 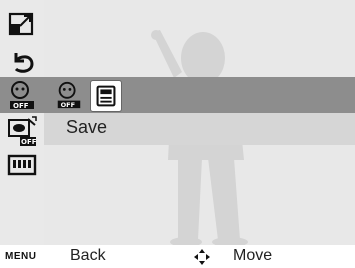 What do you see at coordinates (22, 61) in the screenshot?
I see `undo-icon` at bounding box center [22, 61].